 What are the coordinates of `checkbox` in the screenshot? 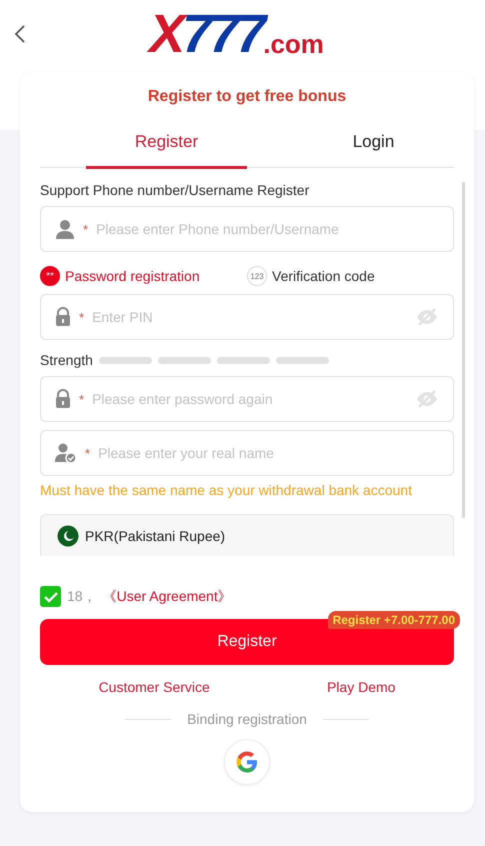 It's located at (50, 596).